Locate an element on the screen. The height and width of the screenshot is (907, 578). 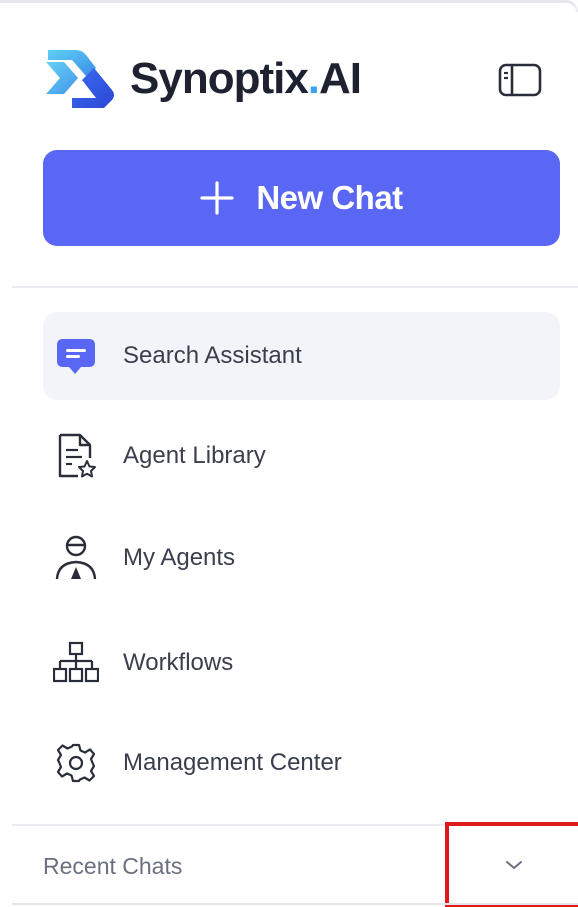
workflow-tree-icon is located at coordinates (76, 663).